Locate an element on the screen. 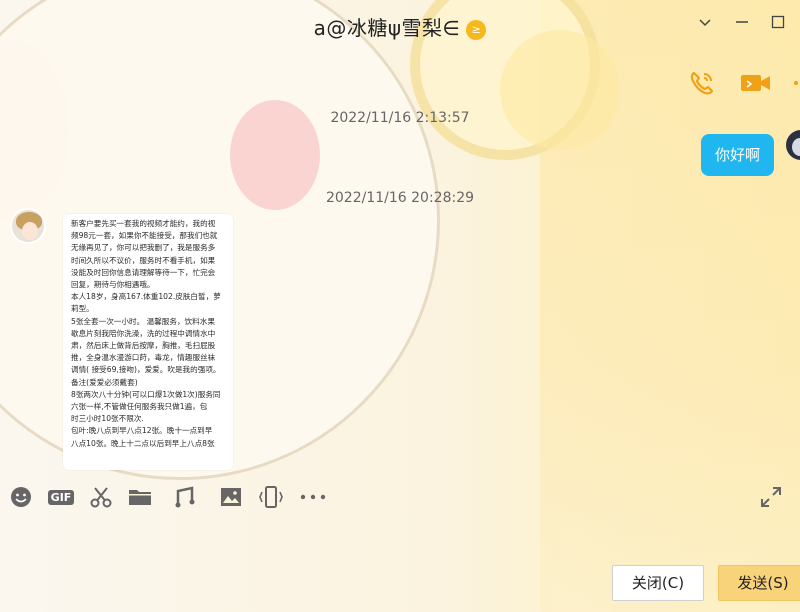 Image resolution: width=800 pixels, height=612 pixels. message-line: 备注(爱爱必须戴套) is located at coordinates (104, 382).